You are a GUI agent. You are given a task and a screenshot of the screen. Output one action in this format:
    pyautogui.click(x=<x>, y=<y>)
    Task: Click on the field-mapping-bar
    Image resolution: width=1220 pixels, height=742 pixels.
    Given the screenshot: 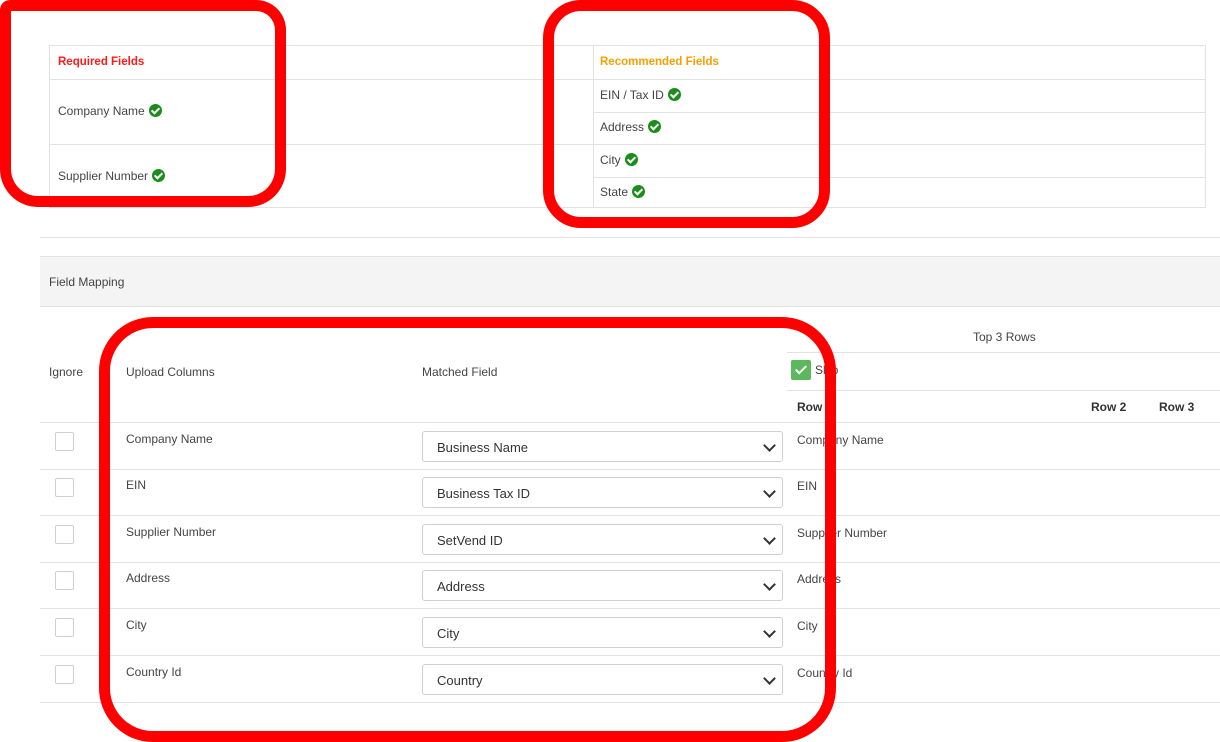 What is the action you would take?
    pyautogui.click(x=630, y=281)
    